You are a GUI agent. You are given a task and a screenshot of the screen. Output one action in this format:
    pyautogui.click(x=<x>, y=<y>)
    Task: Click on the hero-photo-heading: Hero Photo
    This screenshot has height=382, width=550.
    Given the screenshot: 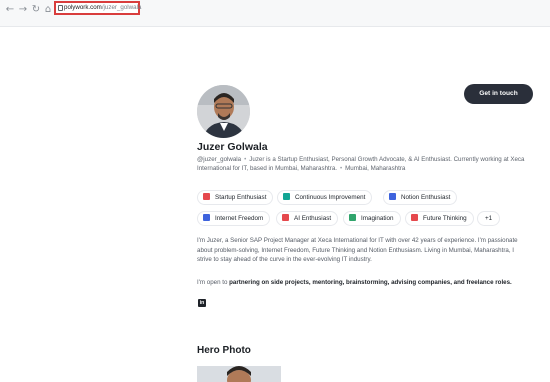 What is the action you would take?
    pyautogui.click(x=224, y=350)
    